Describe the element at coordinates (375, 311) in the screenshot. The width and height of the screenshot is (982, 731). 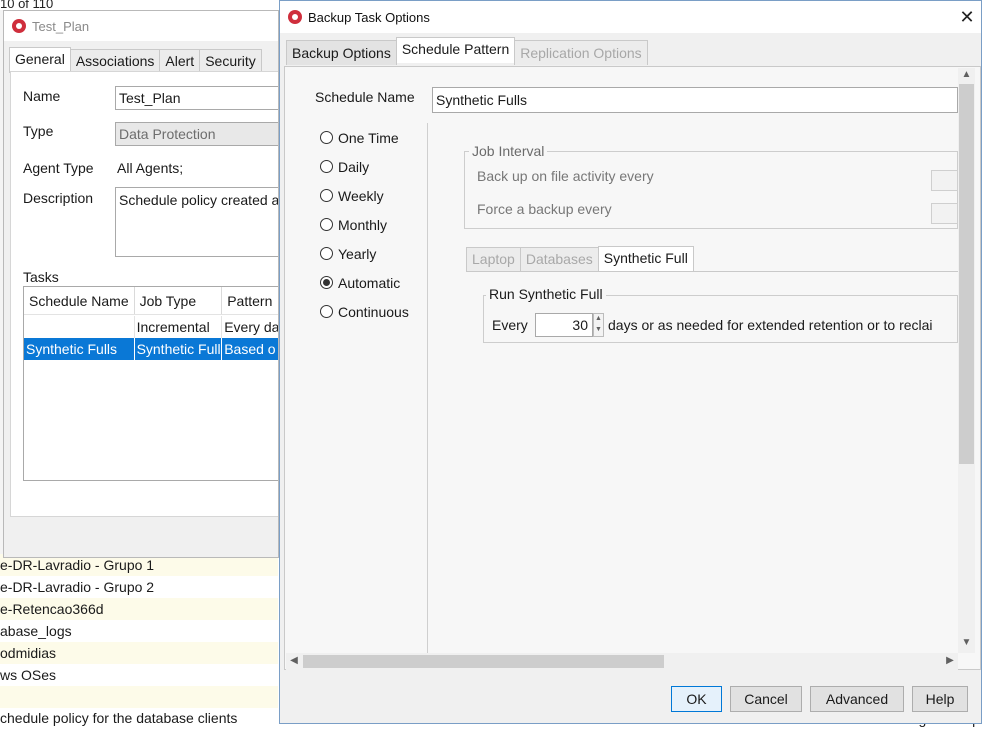
I see `radio-continuous: Continuous` at that location.